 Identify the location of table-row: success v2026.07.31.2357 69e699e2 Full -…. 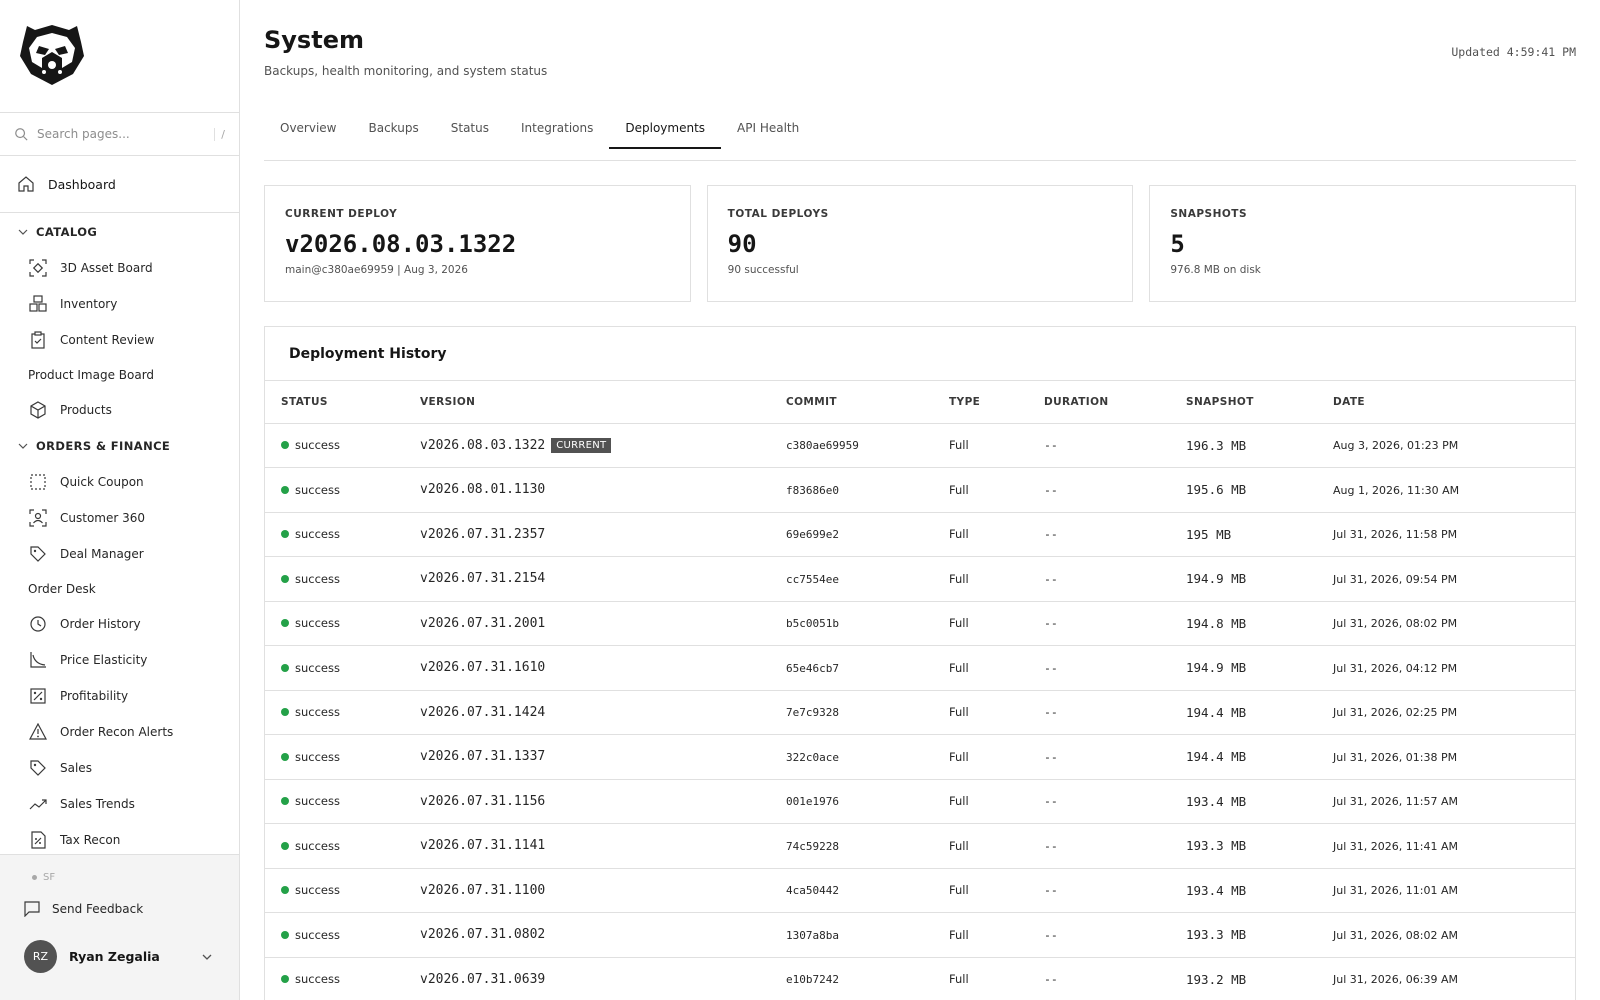
(920, 534).